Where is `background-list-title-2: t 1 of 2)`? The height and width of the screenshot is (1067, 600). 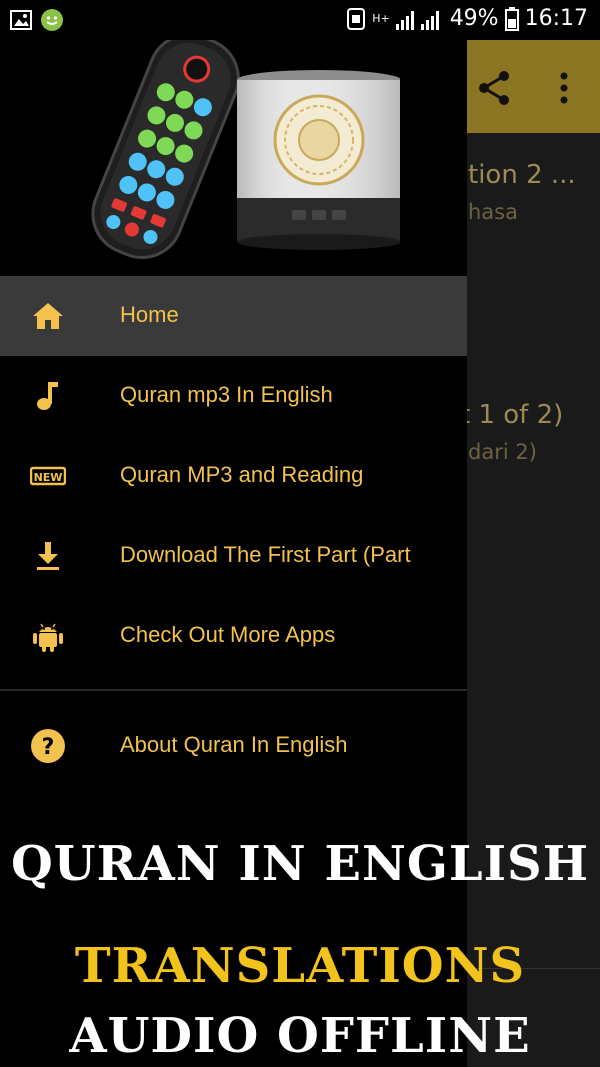 background-list-title-2: t 1 of 2) is located at coordinates (512, 415).